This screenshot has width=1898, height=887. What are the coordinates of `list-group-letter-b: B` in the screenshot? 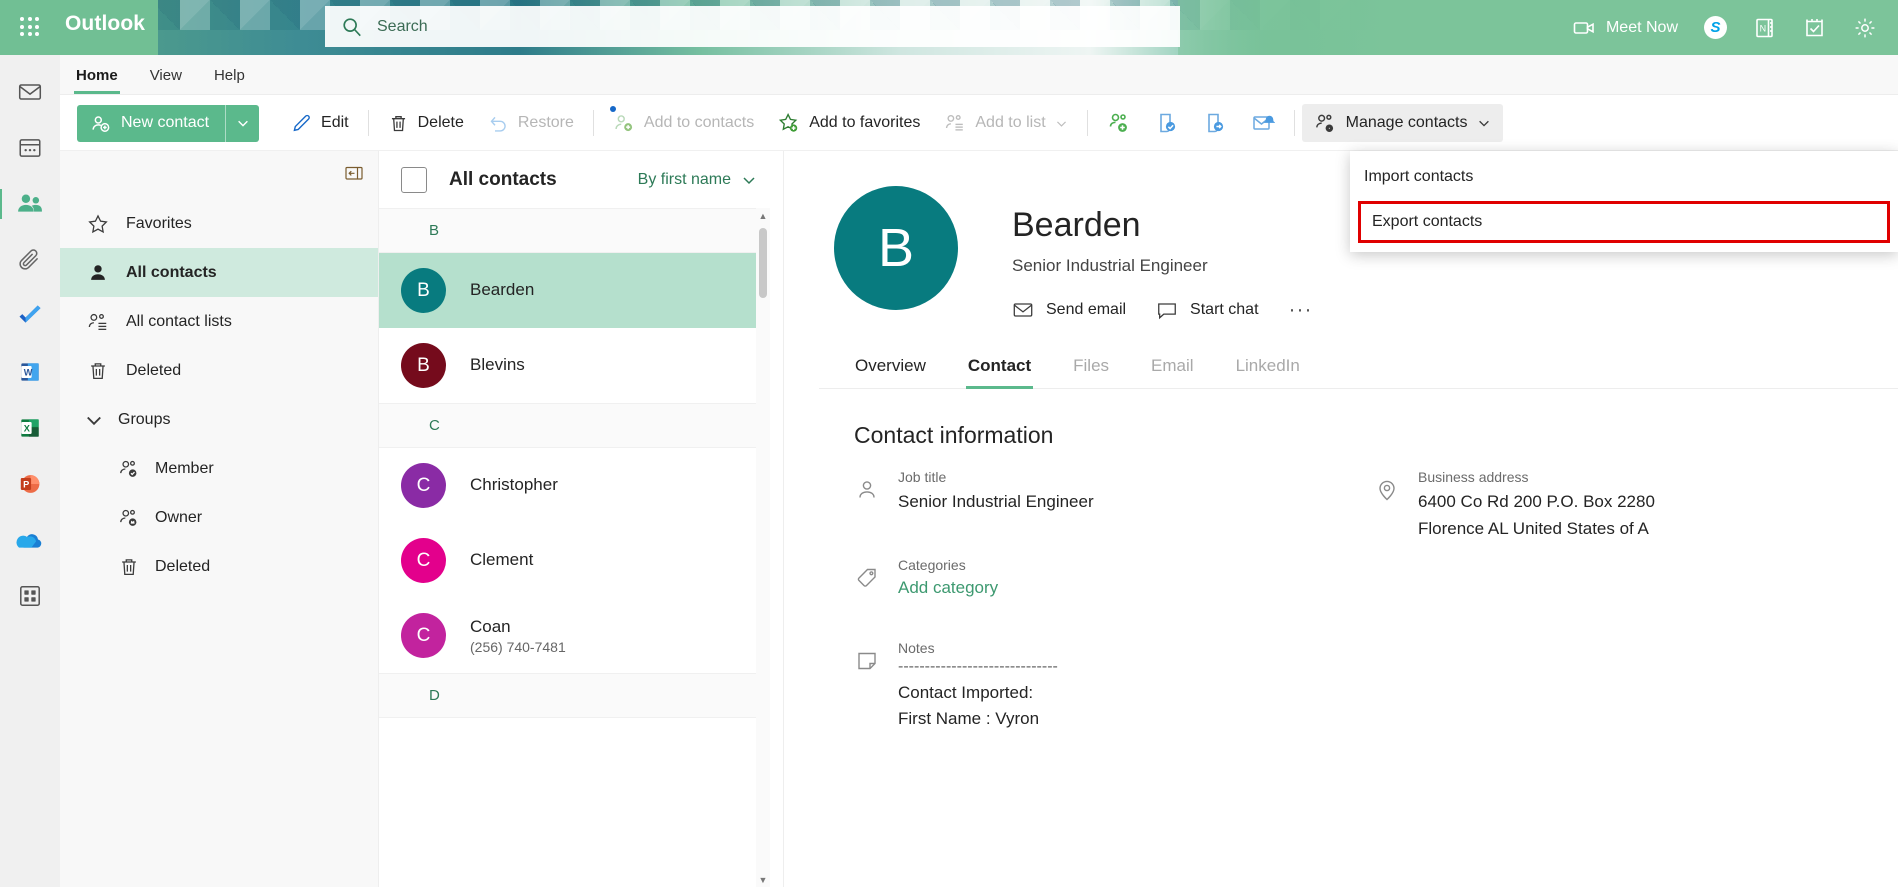 It's located at (574, 230).